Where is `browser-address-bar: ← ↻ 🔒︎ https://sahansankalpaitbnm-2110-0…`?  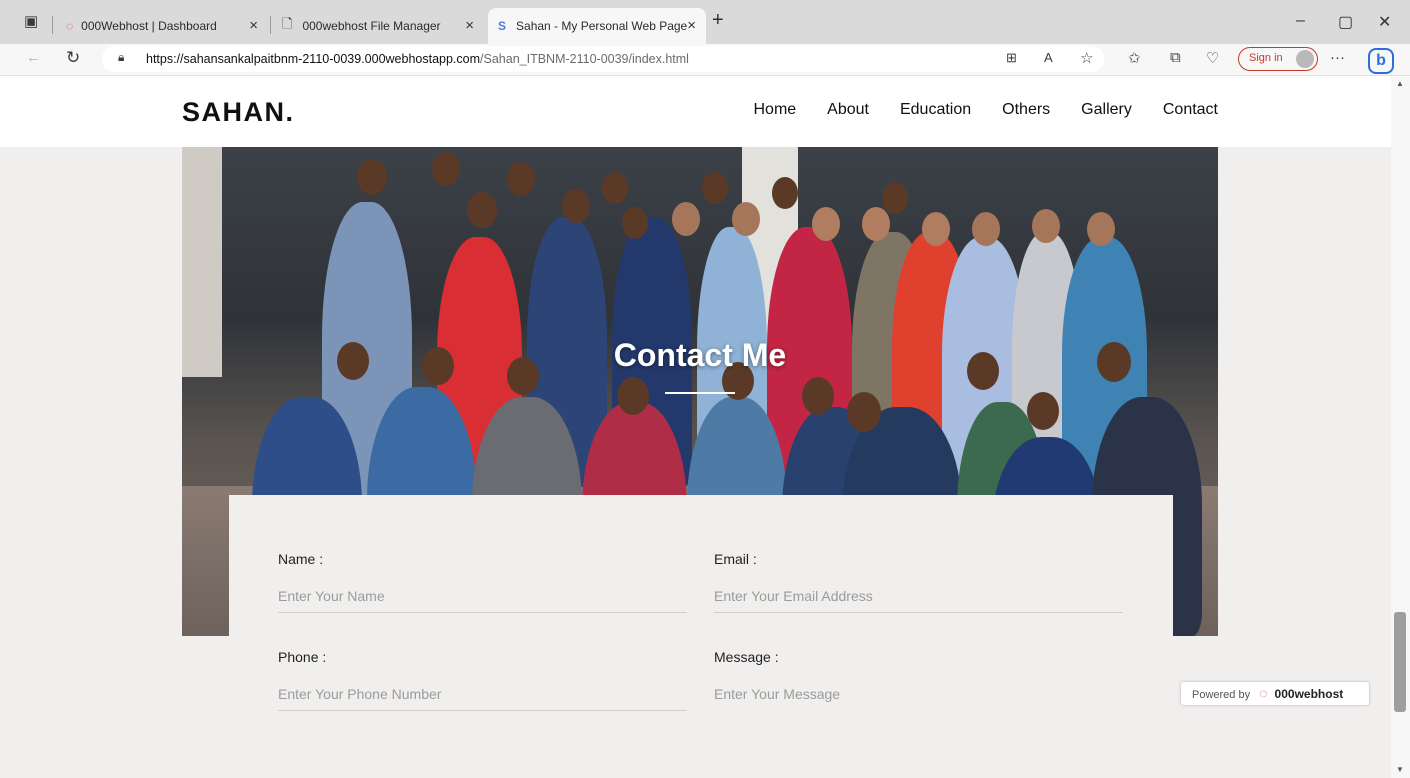 browser-address-bar: ← ↻ 🔒︎ https://sahansankalpaitbnm-2110-0… is located at coordinates (705, 60).